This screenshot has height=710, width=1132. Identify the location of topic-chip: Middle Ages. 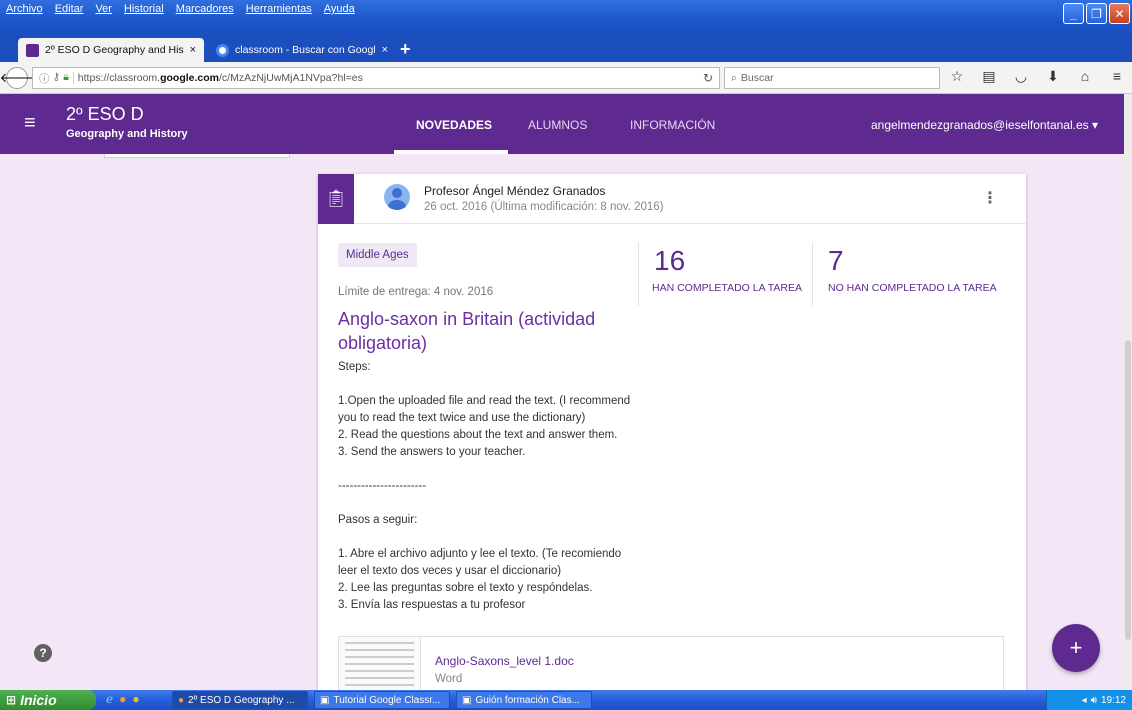
(377, 255).